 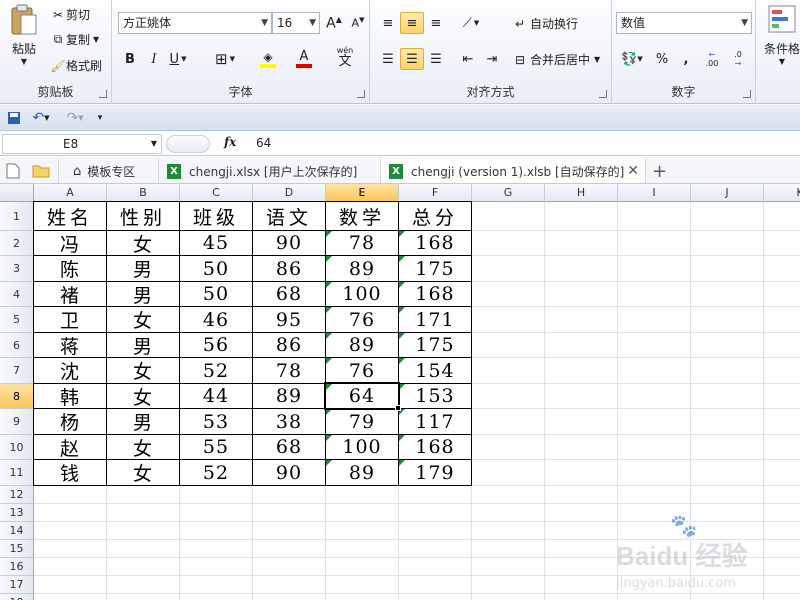 What do you see at coordinates (17, 422) in the screenshot?
I see `row-header-9: 9` at bounding box center [17, 422].